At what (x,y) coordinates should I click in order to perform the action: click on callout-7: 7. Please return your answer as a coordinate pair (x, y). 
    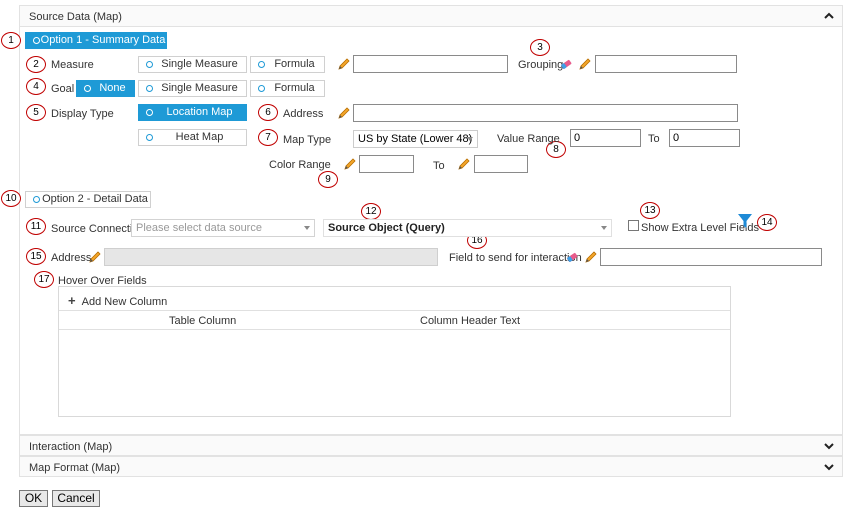
    Looking at the image, I should click on (268, 137).